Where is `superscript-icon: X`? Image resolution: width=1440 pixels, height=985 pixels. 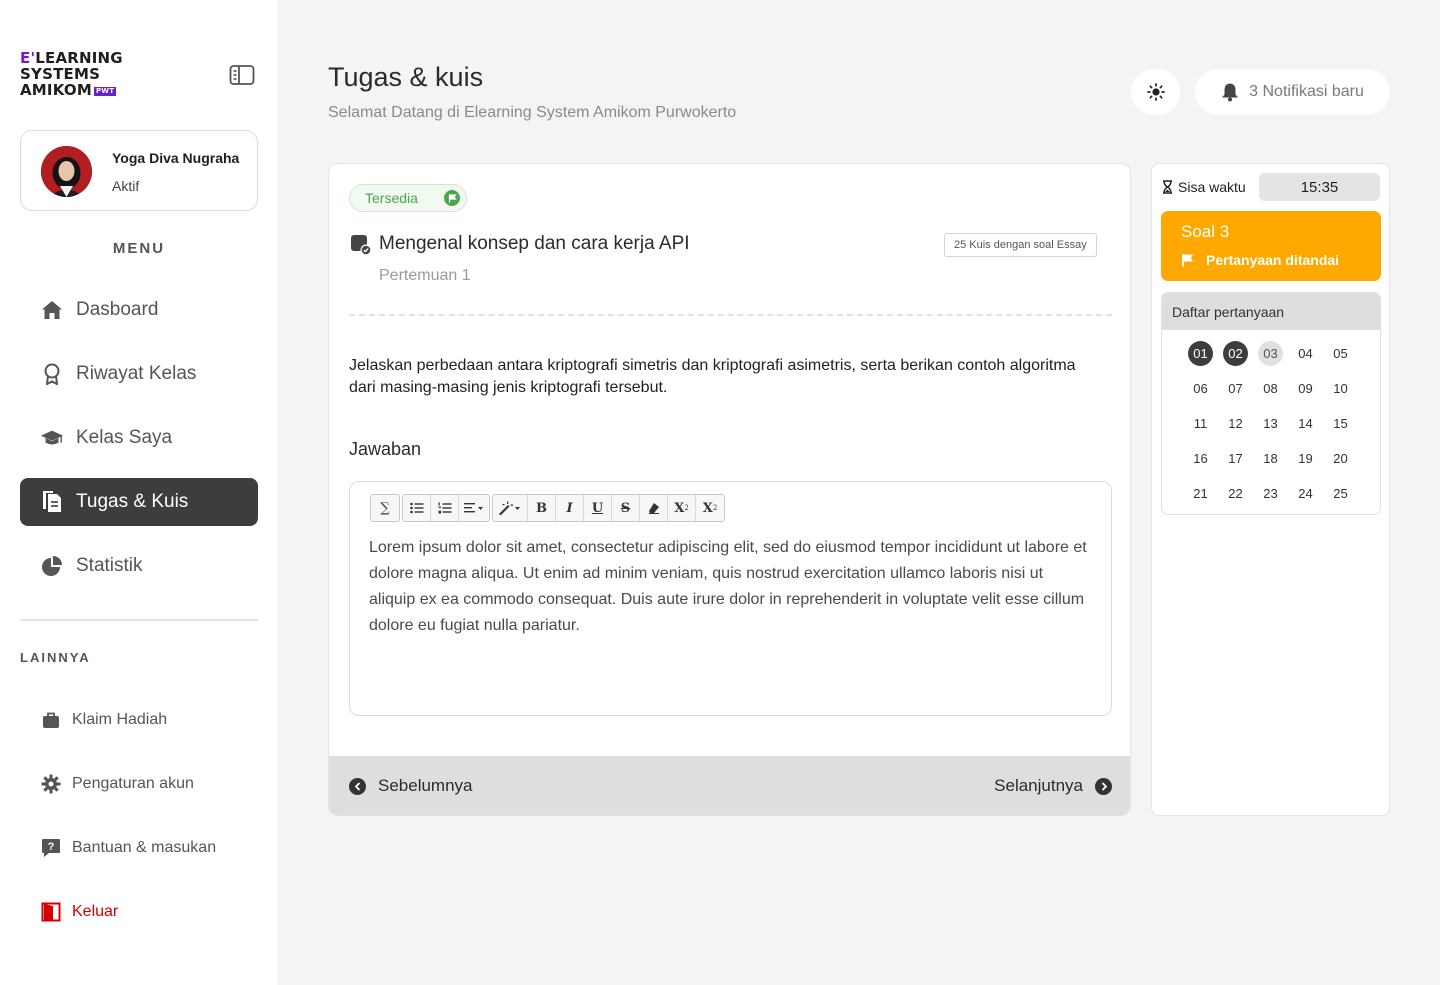 superscript-icon: X is located at coordinates (679, 508).